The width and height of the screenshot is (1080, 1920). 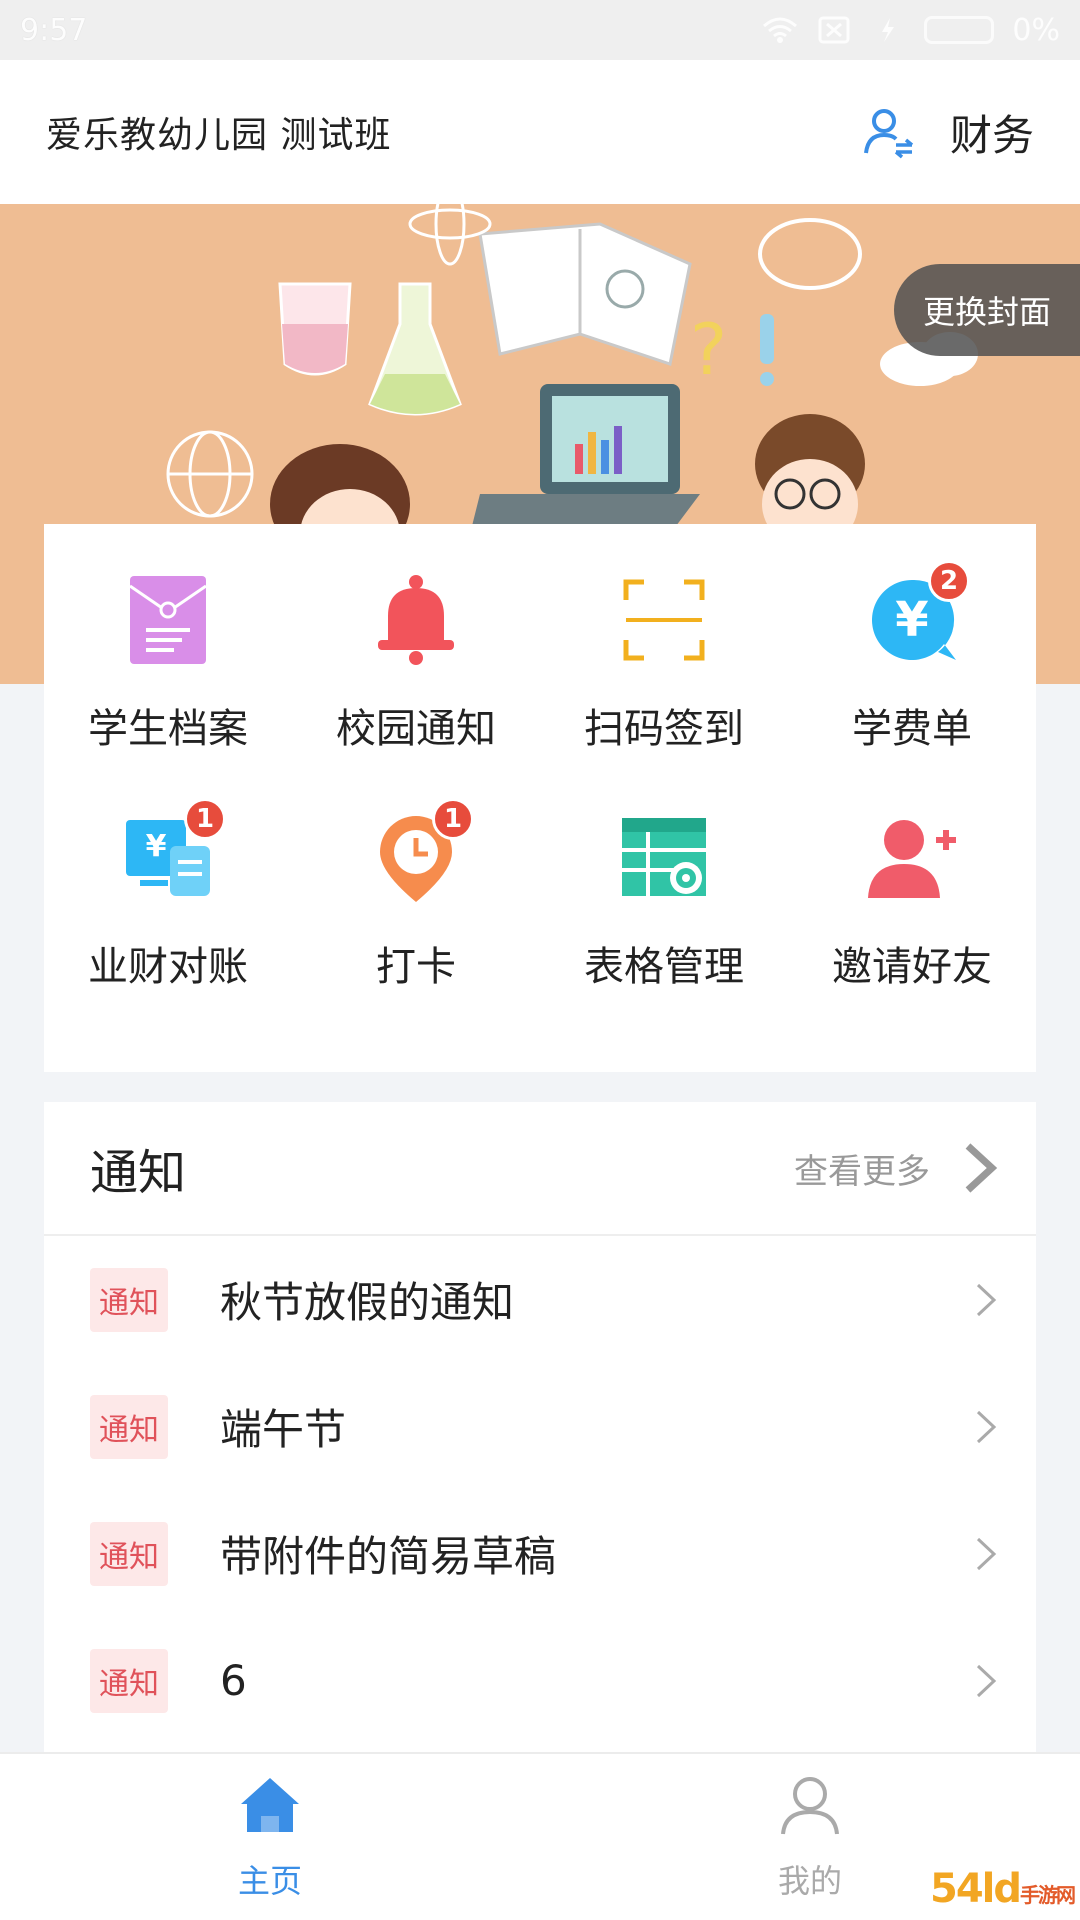 I want to click on notice-item: 通知 端午节, so click(x=540, y=1426).